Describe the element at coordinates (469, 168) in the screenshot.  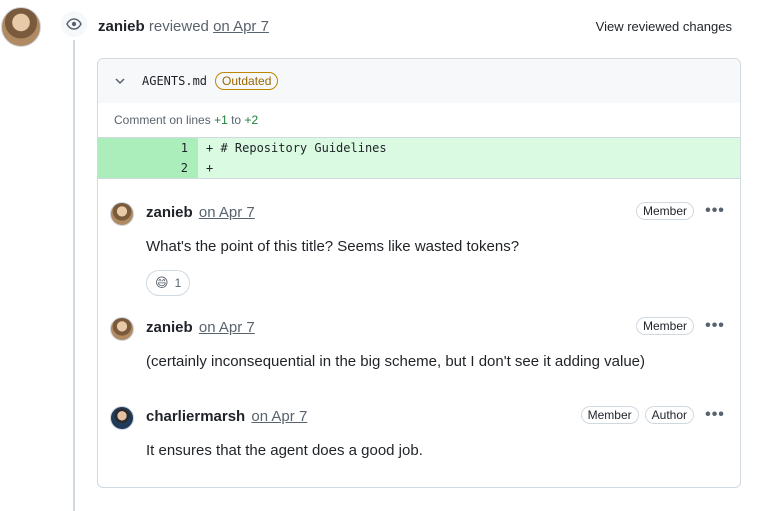
I see `diff-code: +` at that location.